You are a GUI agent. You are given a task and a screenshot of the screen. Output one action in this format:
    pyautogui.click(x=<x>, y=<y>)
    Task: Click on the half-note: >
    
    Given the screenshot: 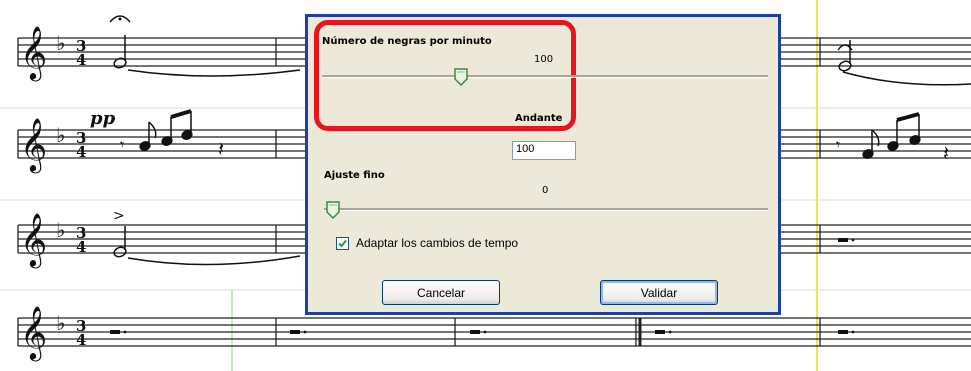 What is the action you would take?
    pyautogui.click(x=207, y=237)
    